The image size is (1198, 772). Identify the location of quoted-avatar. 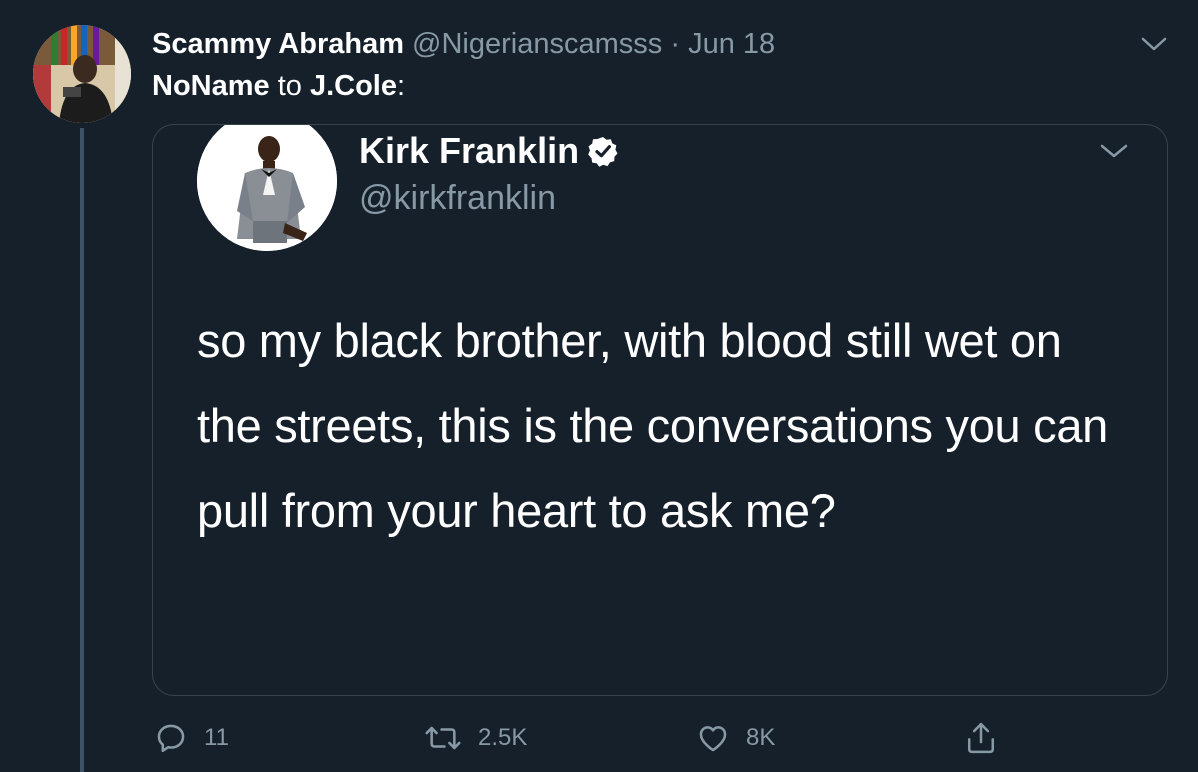
(267, 188).